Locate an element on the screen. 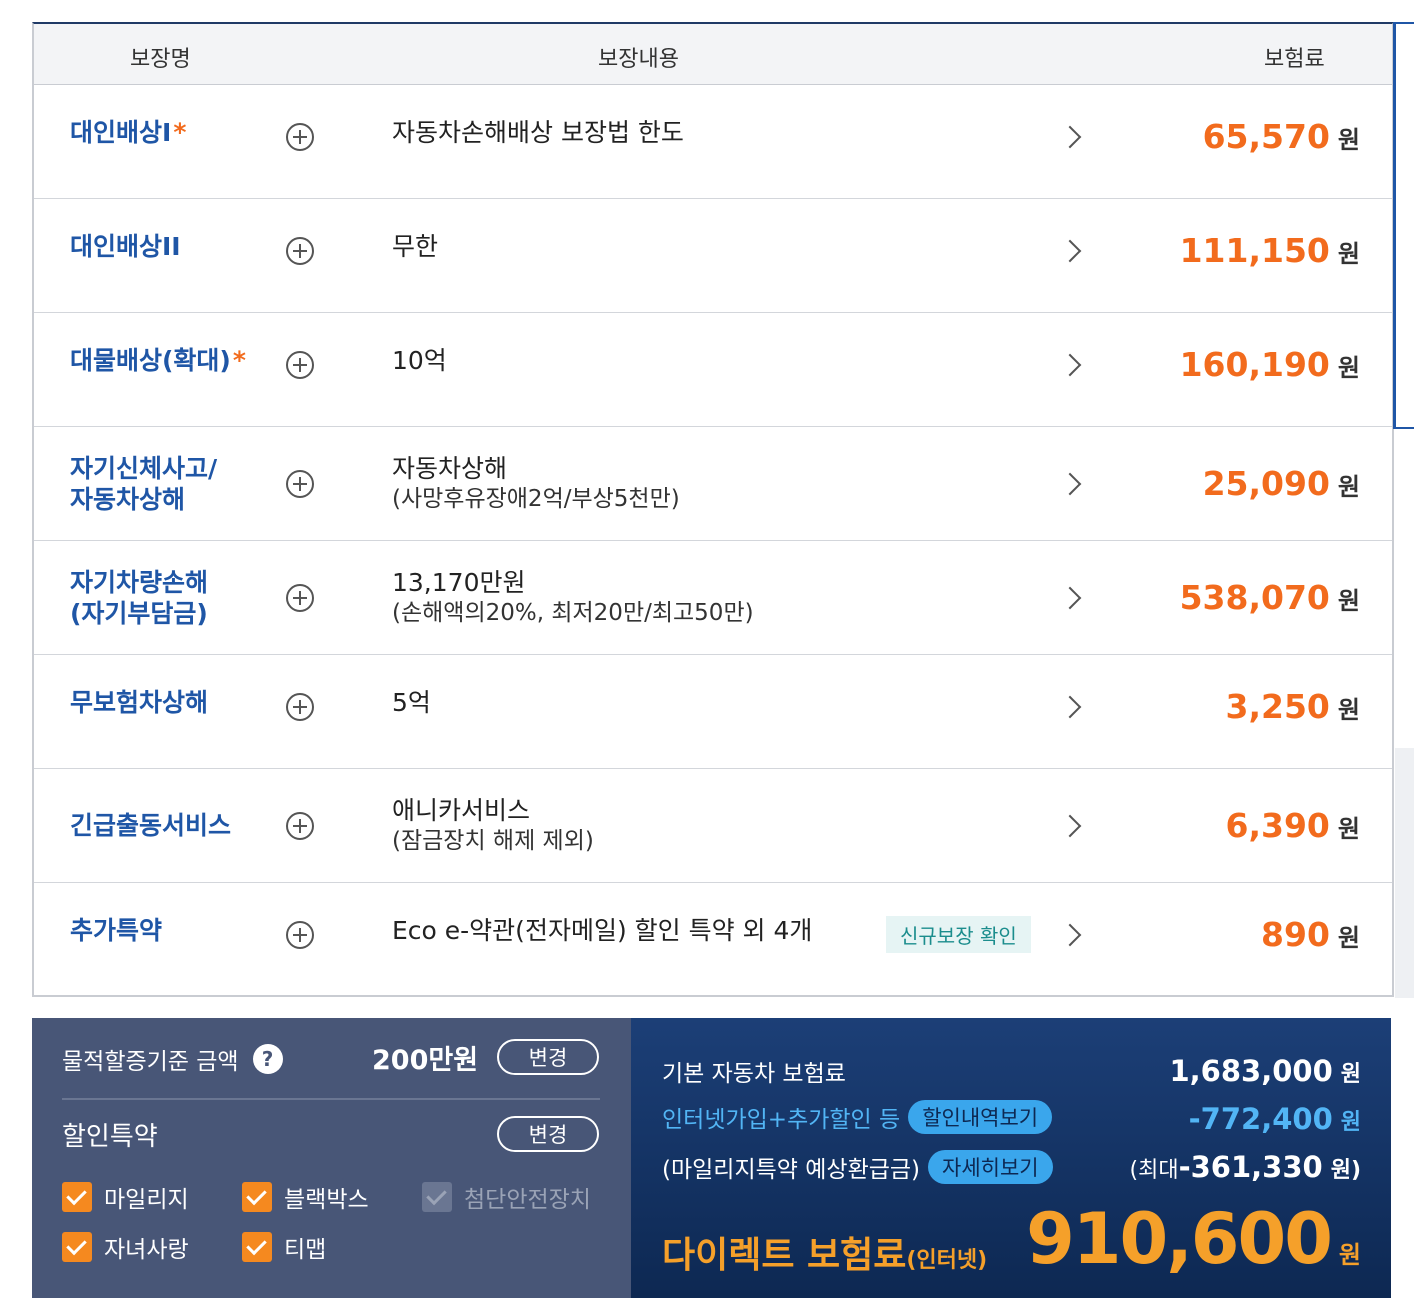 This screenshot has width=1414, height=1312. direct-premium-total: 910,600 원 is located at coordinates (1193, 1239).